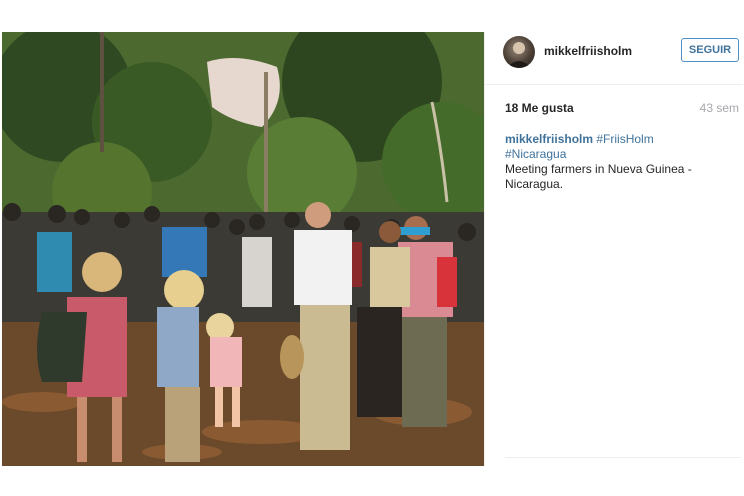 The image size is (744, 496). I want to click on post-time: 43 sem, so click(719, 108).